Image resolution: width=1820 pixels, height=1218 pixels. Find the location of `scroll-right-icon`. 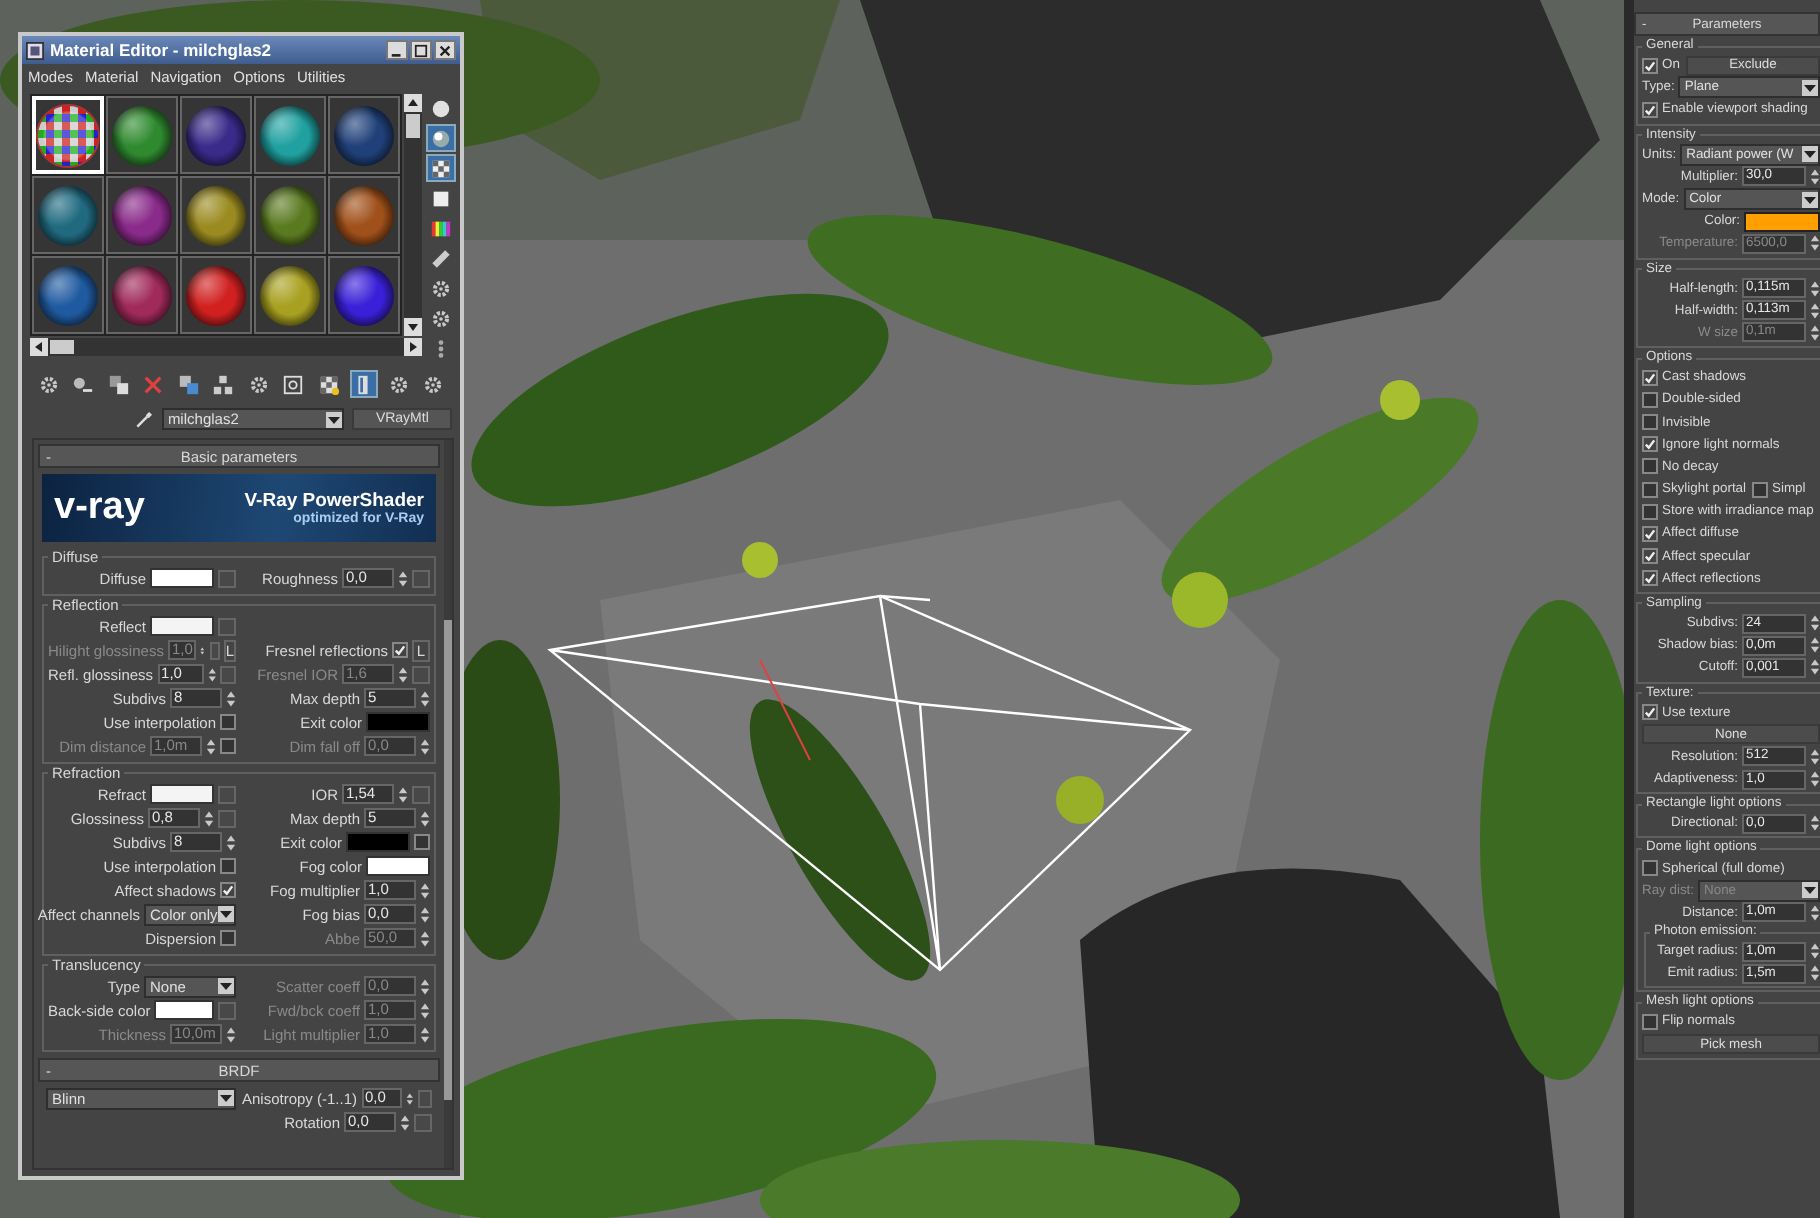

scroll-right-icon is located at coordinates (413, 347).